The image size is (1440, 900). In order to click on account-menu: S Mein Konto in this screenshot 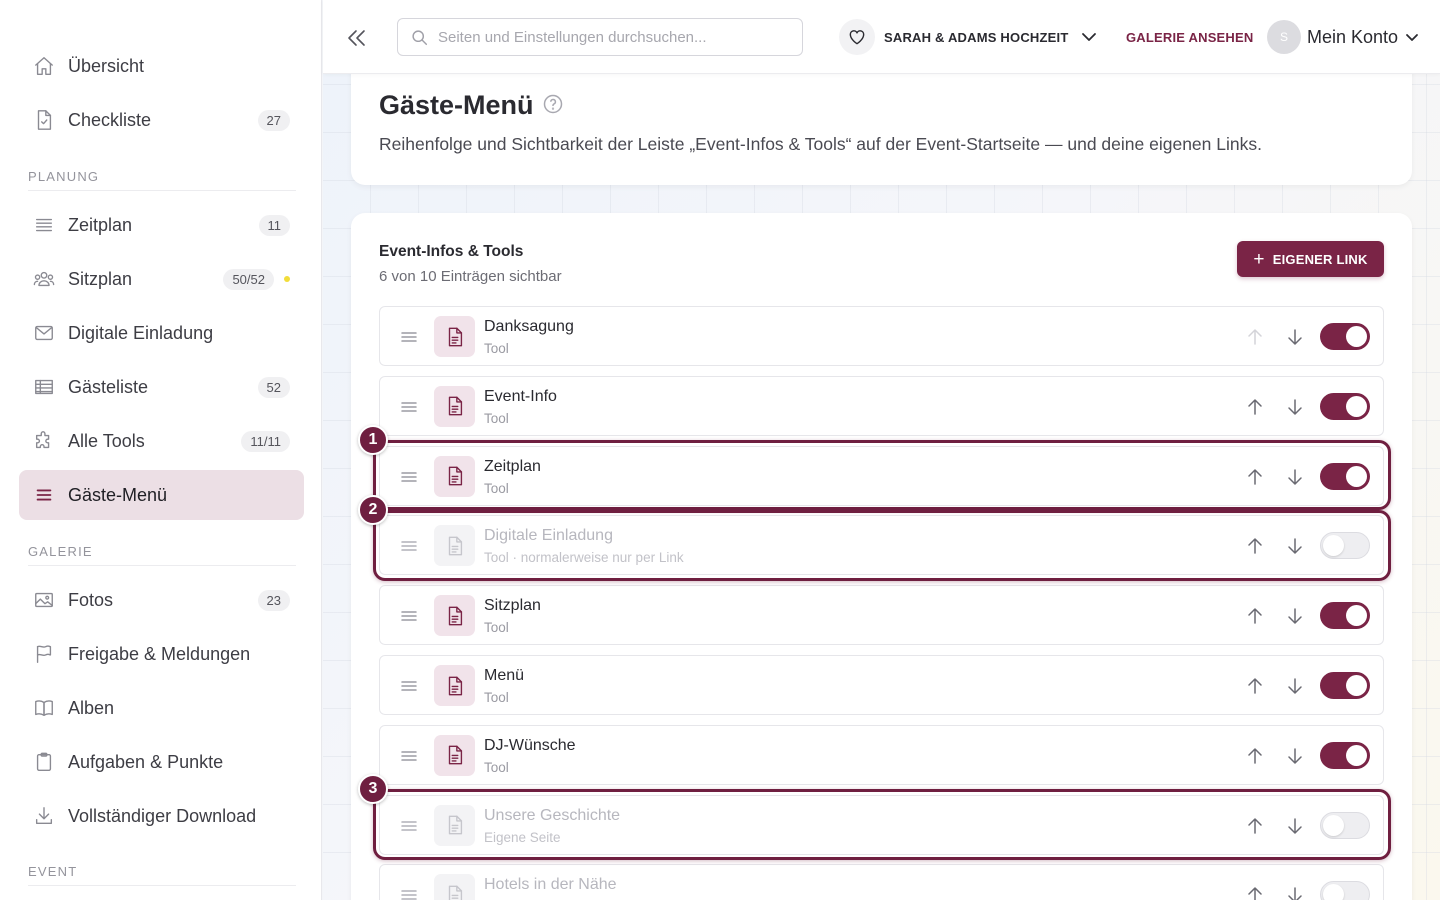, I will do `click(1343, 37)`.